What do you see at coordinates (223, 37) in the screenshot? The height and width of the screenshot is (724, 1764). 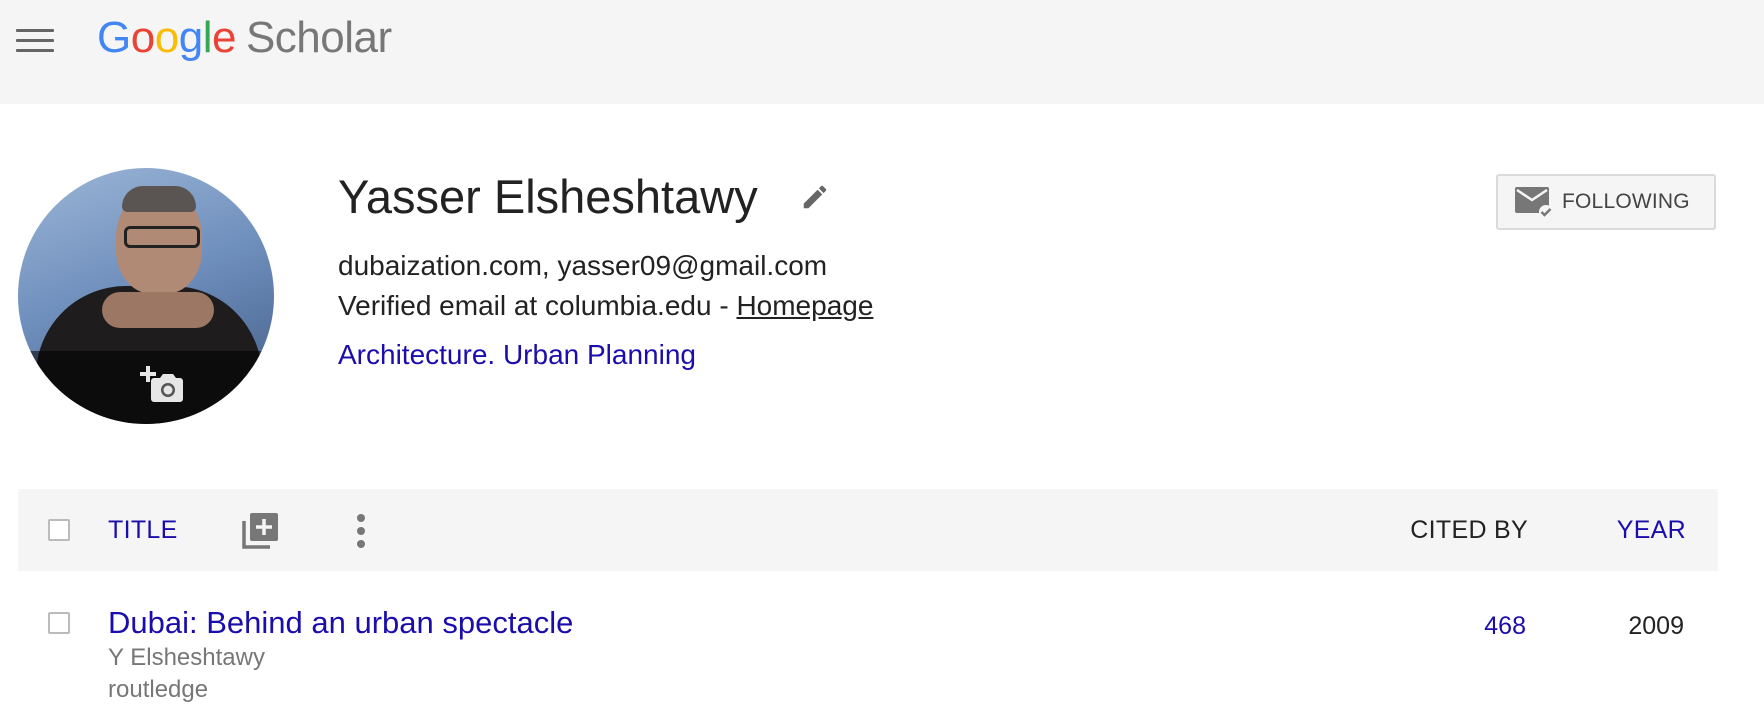 I see `logo-letter: e` at bounding box center [223, 37].